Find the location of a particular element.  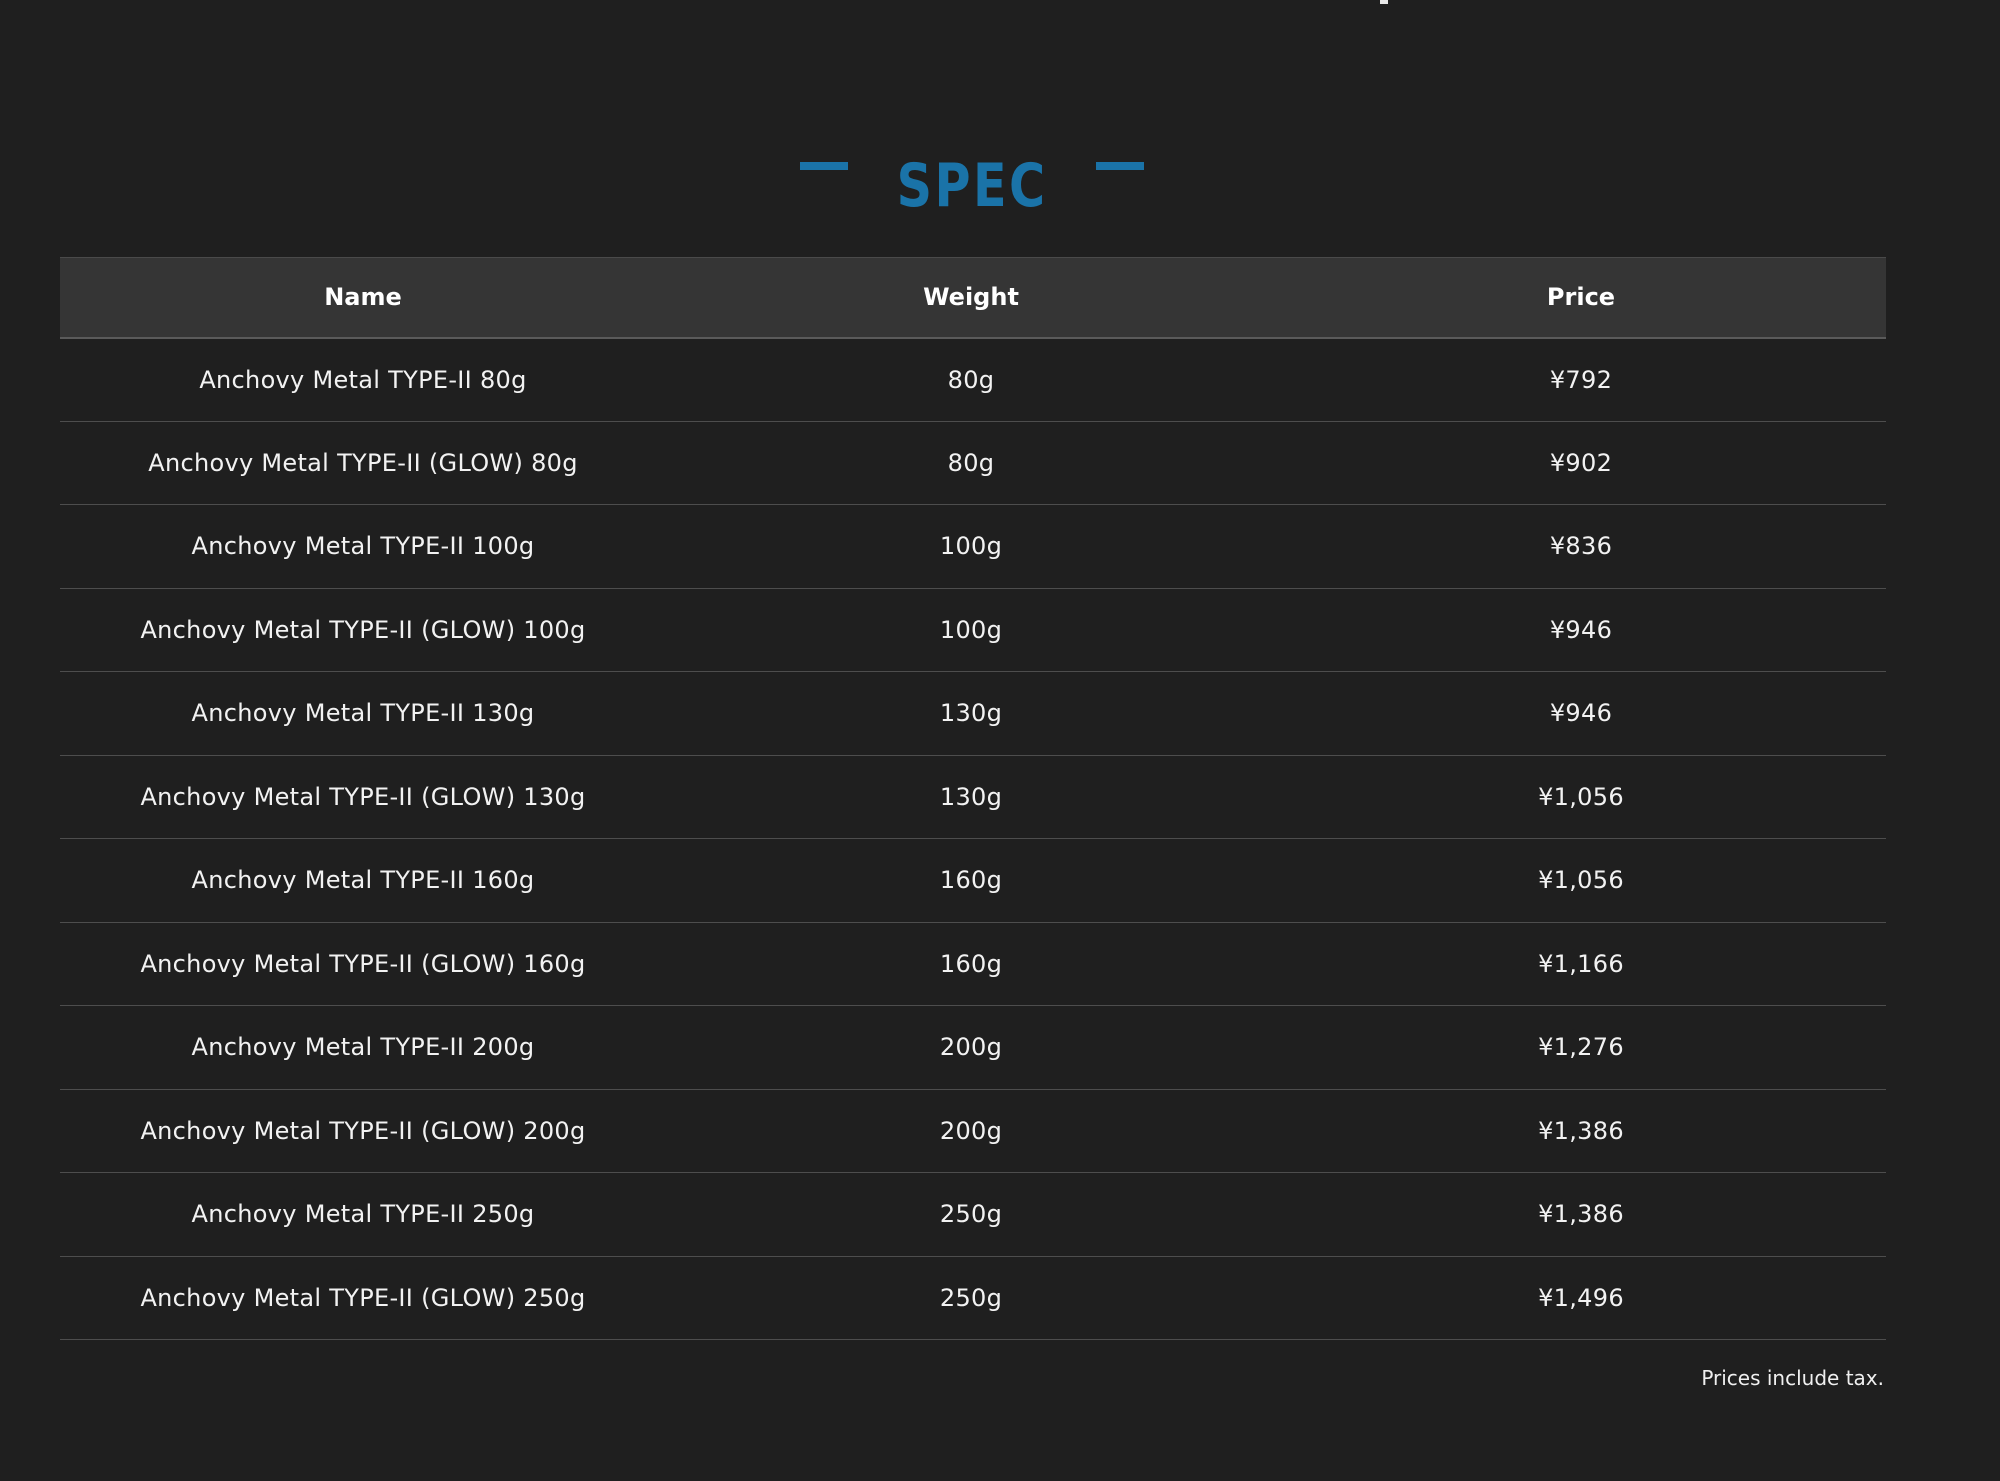

section-title: SPEC is located at coordinates (972, 186).